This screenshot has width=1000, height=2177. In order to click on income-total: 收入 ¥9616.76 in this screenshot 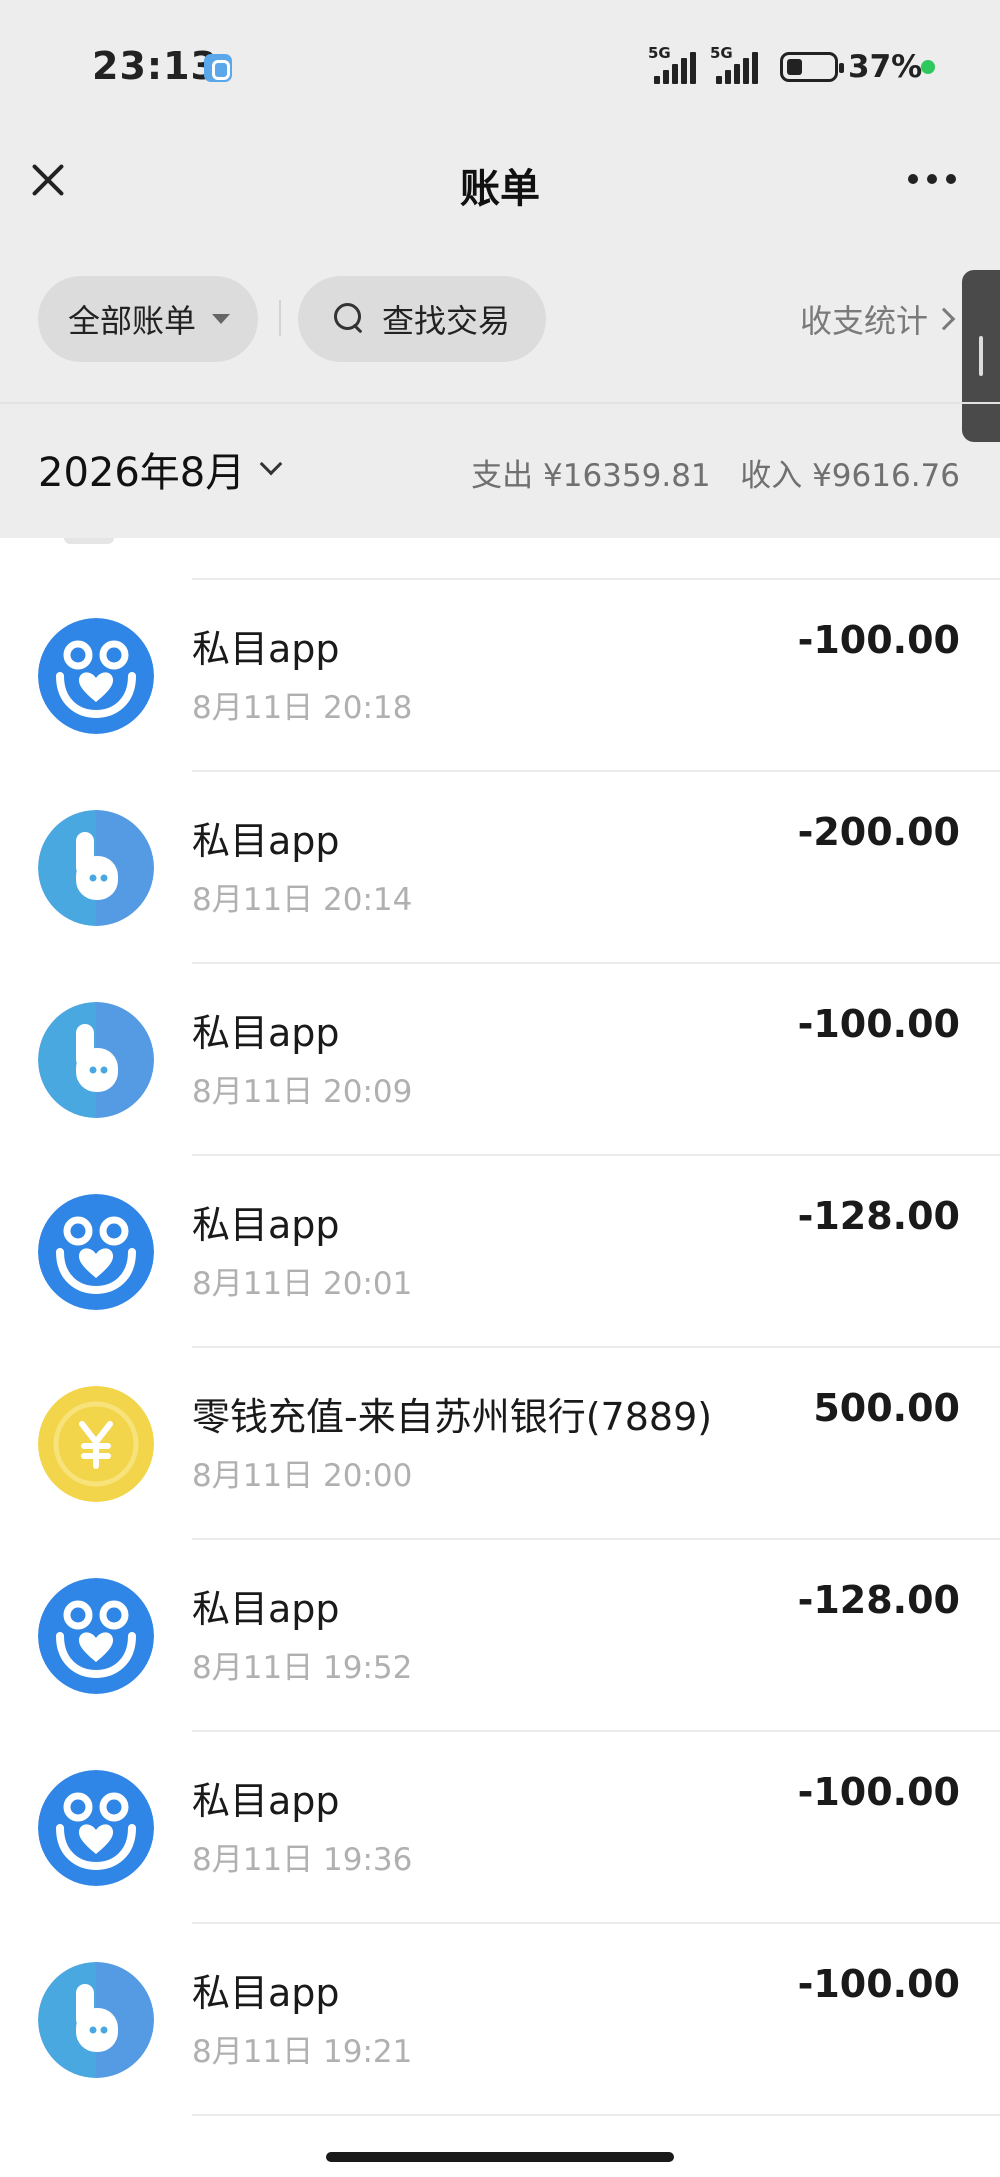, I will do `click(850, 476)`.